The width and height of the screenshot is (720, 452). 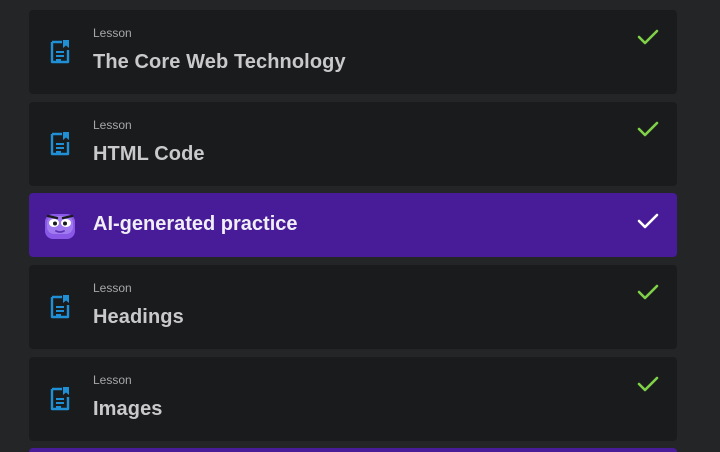 I want to click on lesson-title: Images, so click(x=128, y=409).